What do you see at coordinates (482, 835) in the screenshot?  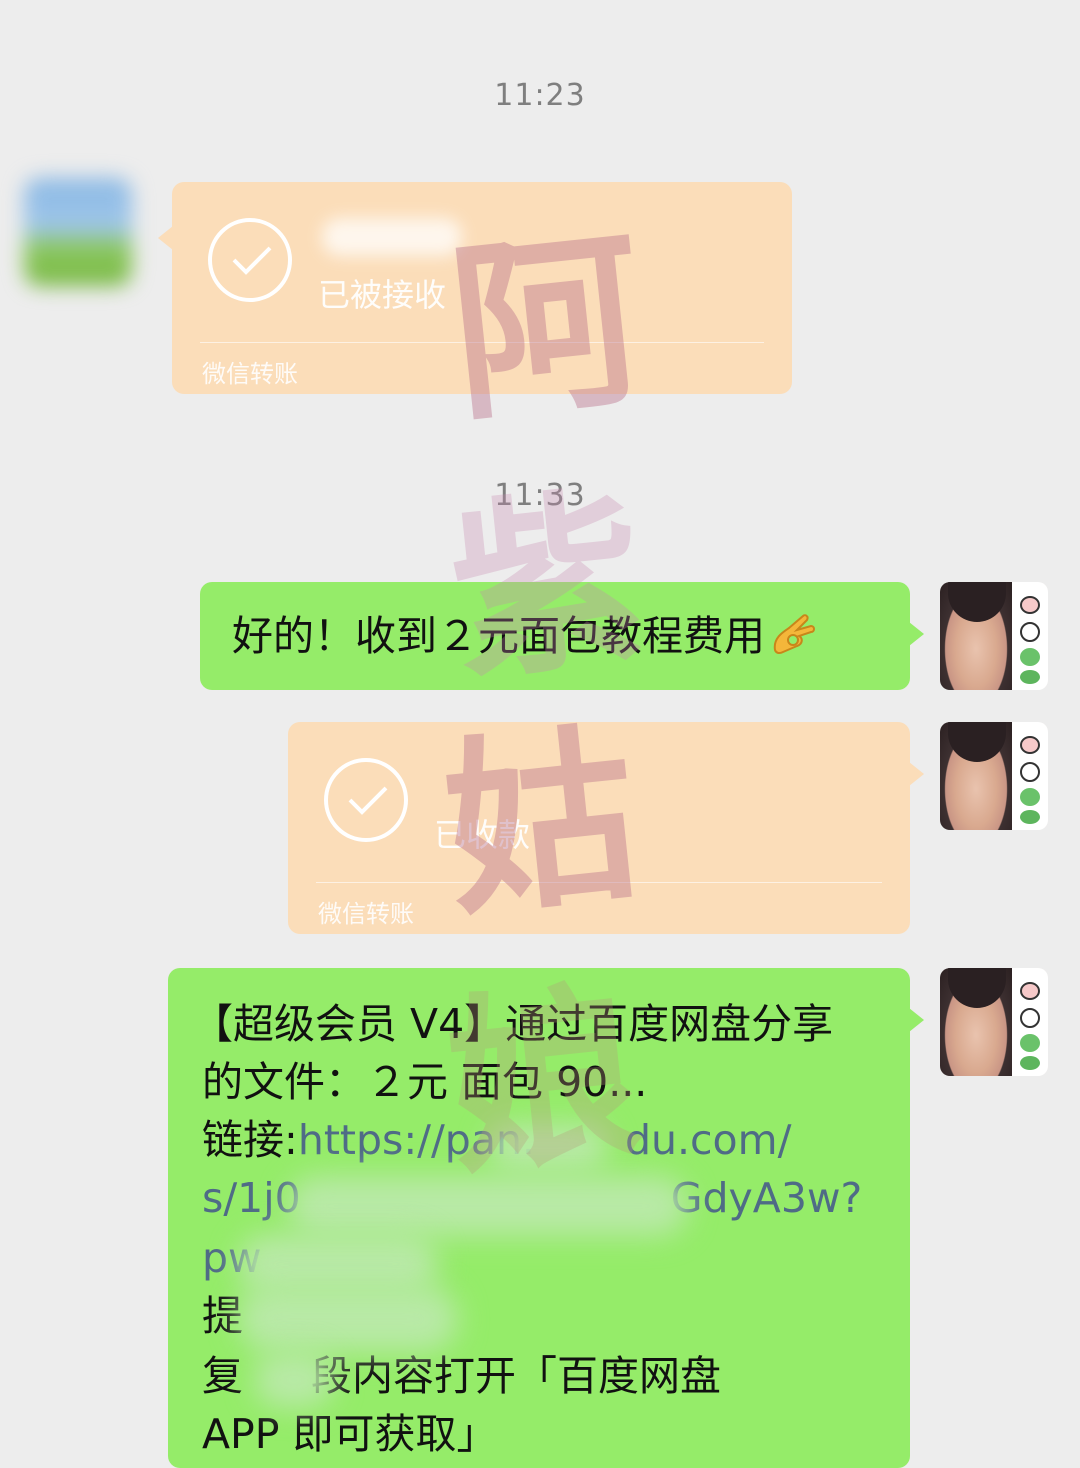 I see `transfer-status: 已收款` at bounding box center [482, 835].